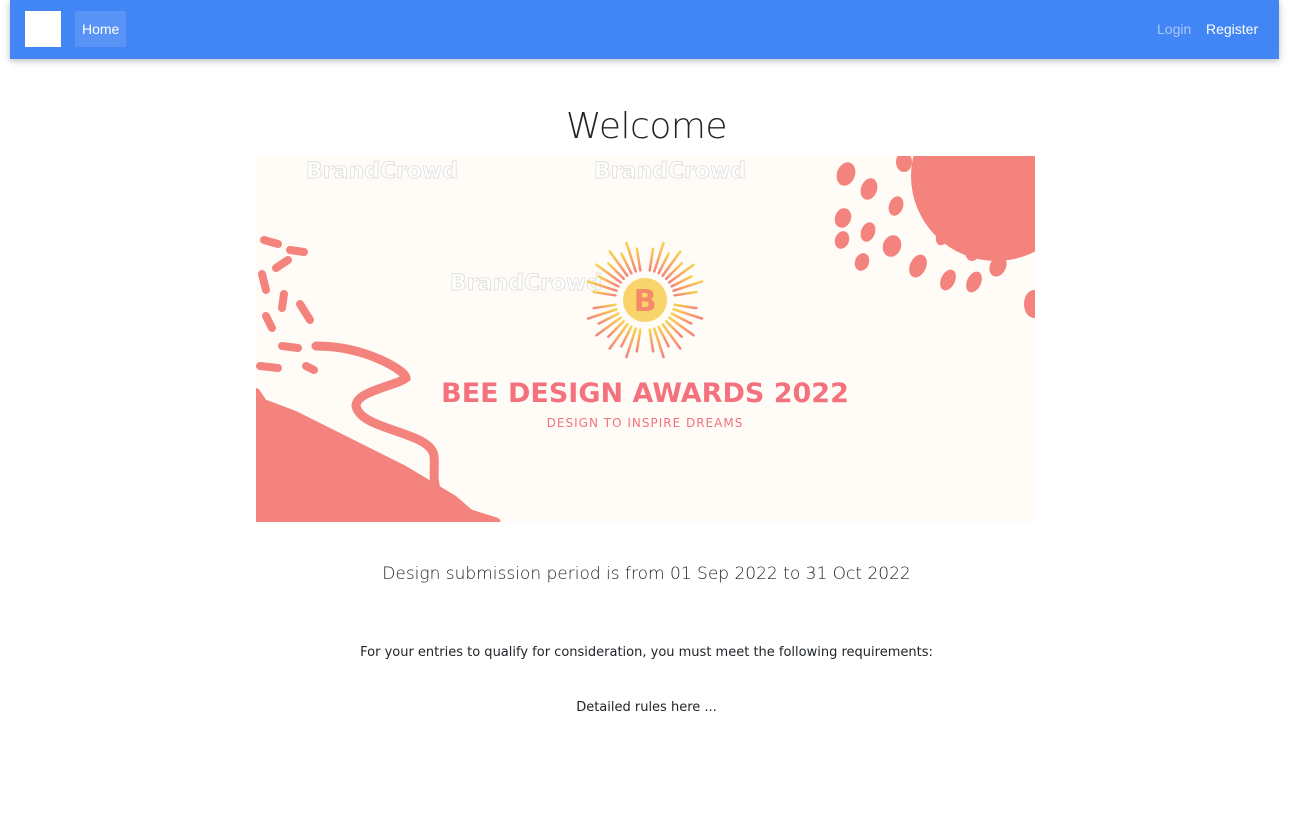 Image resolution: width=1293 pixels, height=829 pixels. I want to click on nav-login-link: Login, so click(1174, 29).